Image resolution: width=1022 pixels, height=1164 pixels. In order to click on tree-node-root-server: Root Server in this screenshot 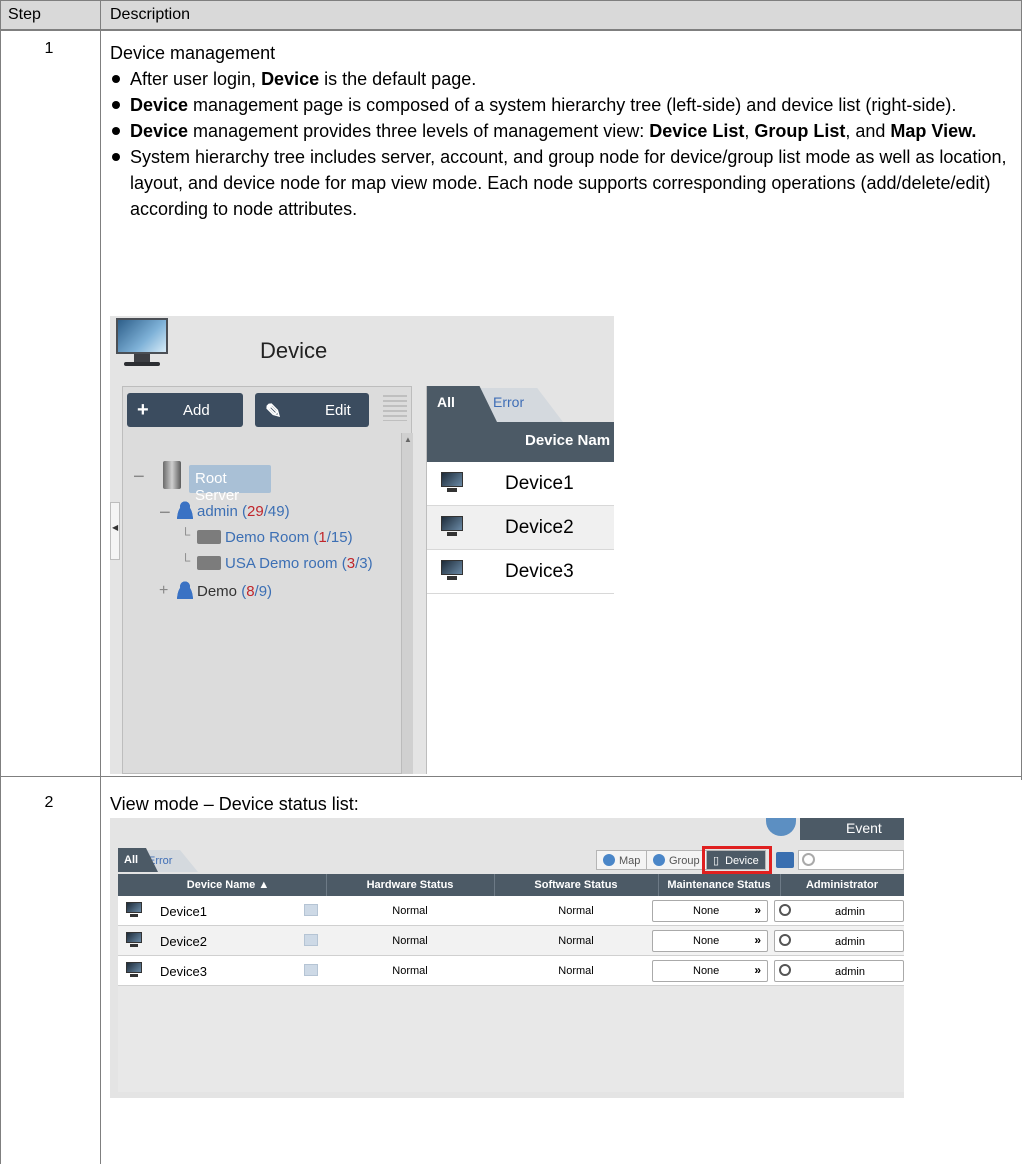, I will do `click(230, 484)`.